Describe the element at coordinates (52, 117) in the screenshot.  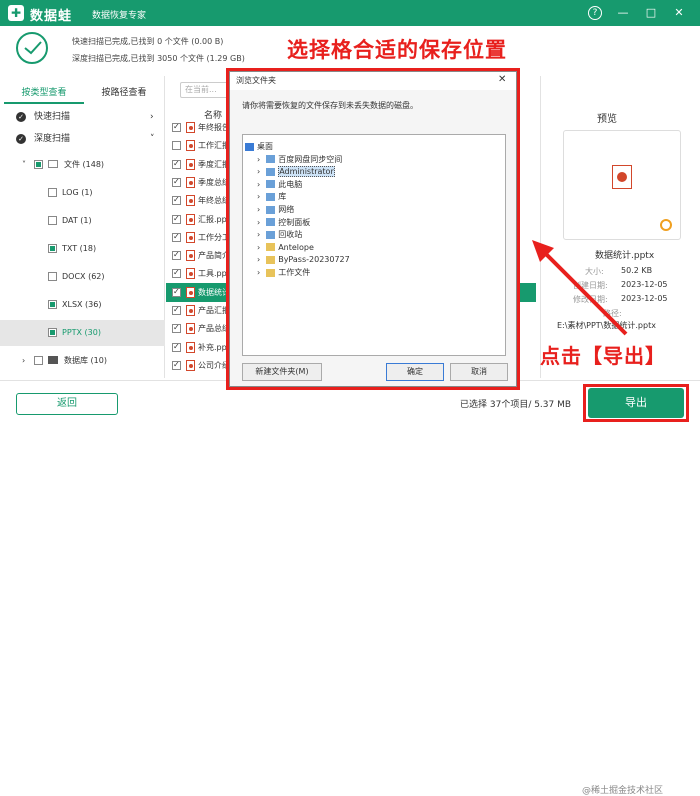
I see `quick-scan-label: 快速扫描` at that location.